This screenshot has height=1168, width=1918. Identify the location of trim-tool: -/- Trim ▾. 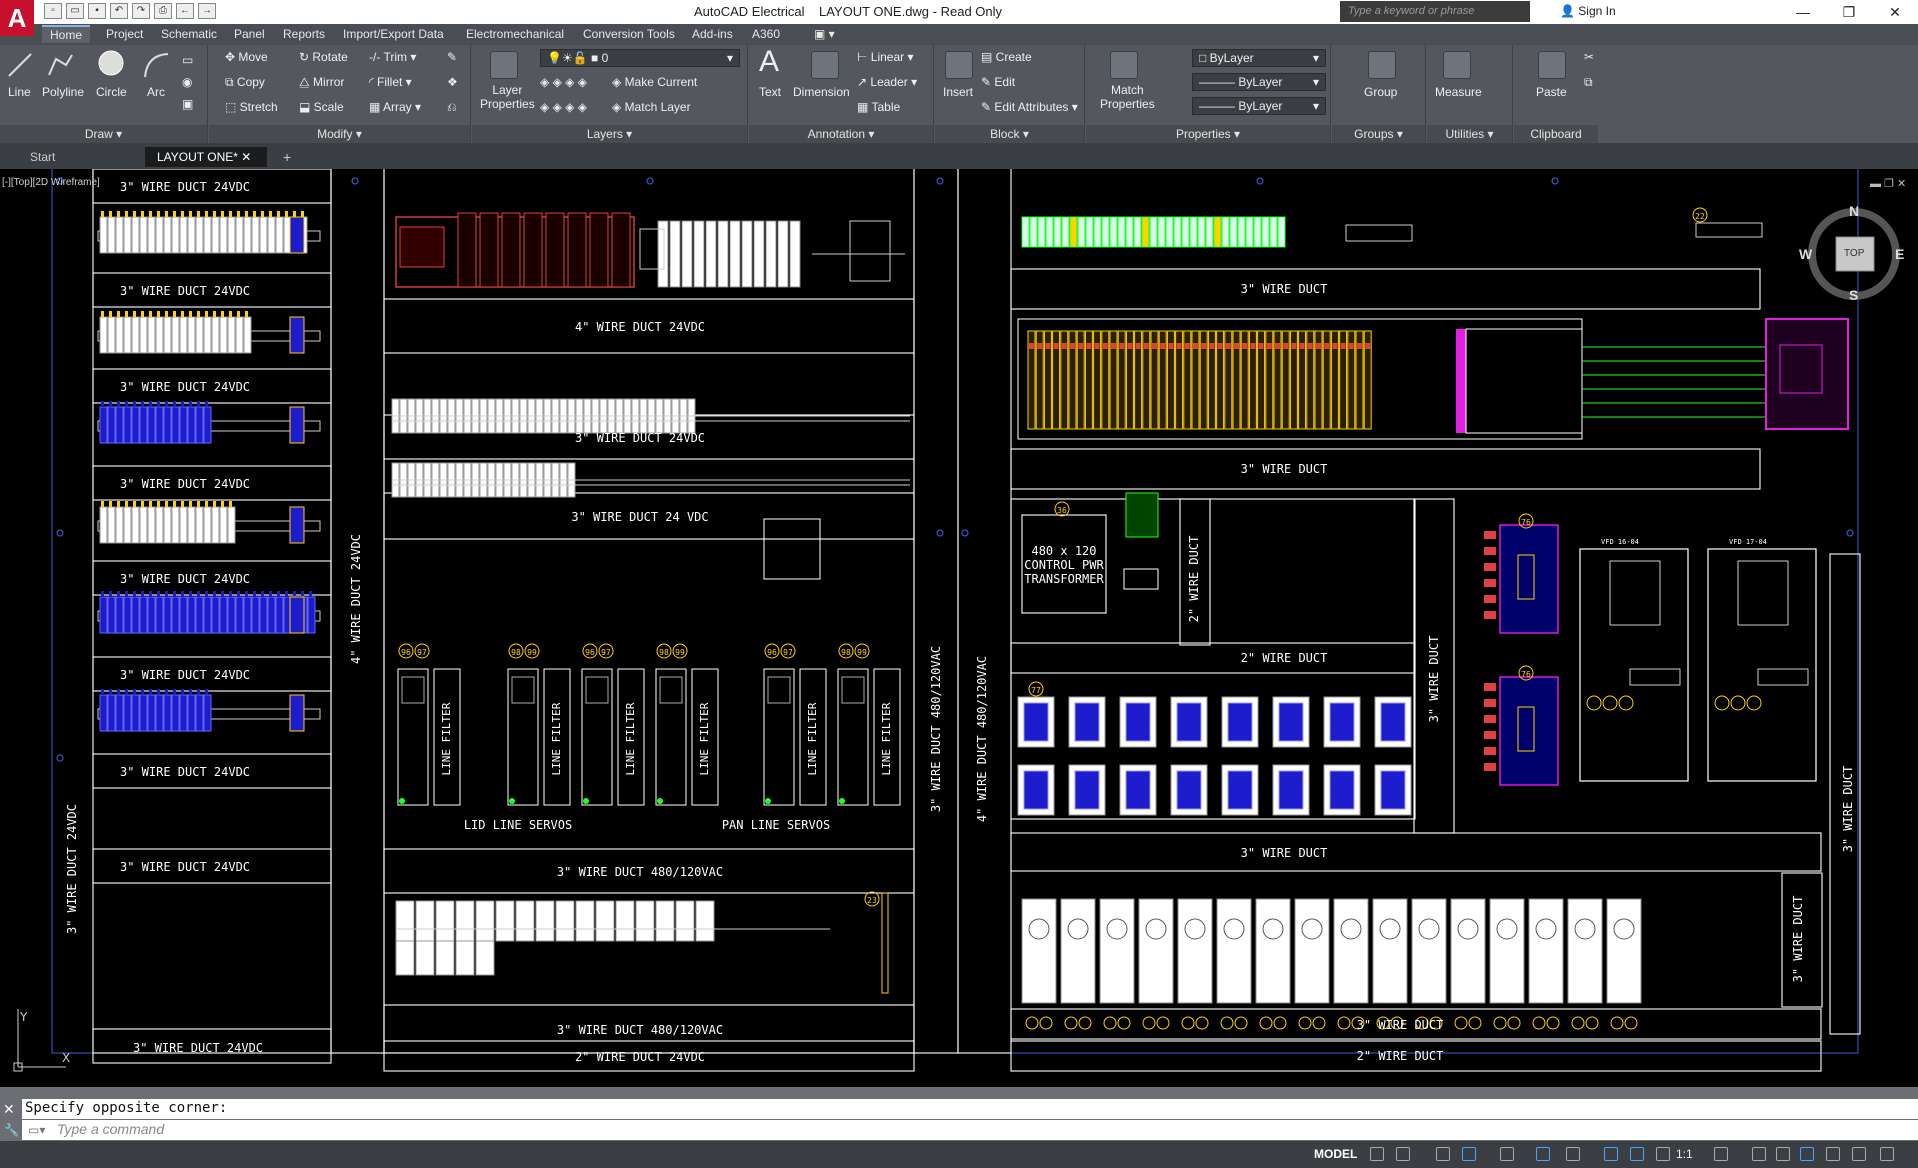
(392, 57).